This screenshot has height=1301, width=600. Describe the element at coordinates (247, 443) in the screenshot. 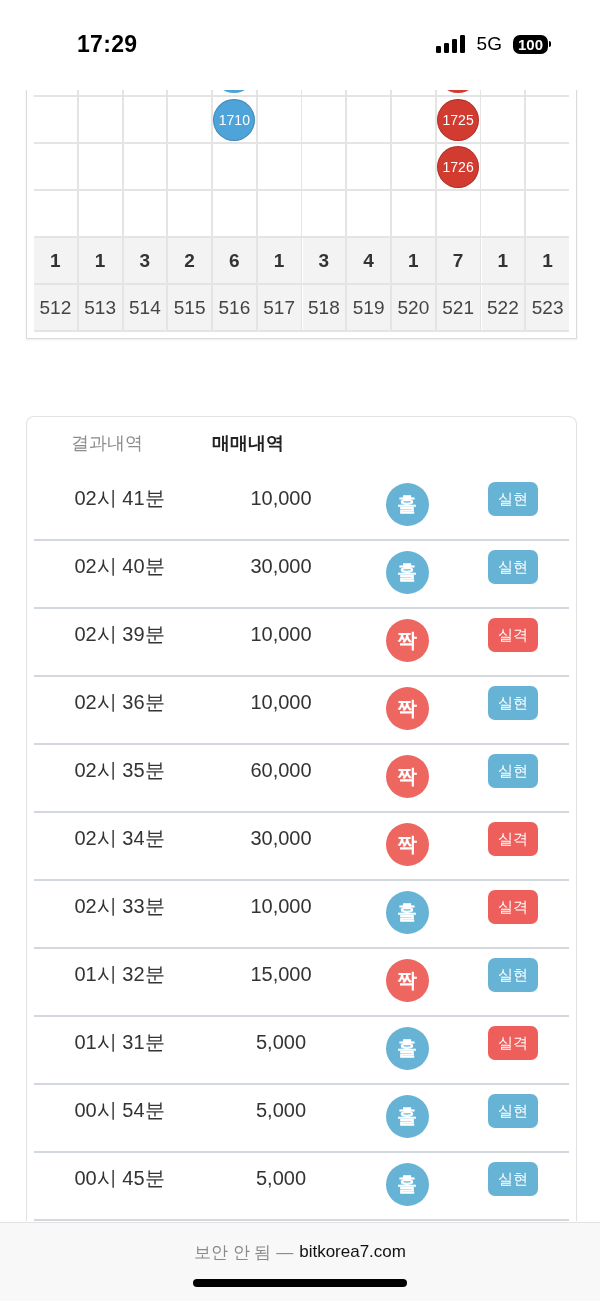

I see `tab: 매매내역` at that location.